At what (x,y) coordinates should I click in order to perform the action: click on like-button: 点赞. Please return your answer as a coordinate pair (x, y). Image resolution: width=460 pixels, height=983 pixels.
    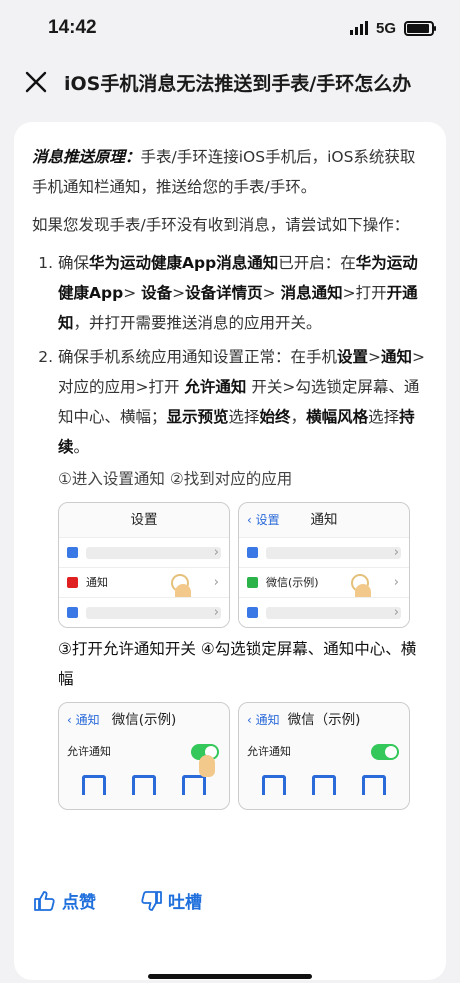
    Looking at the image, I should click on (65, 900).